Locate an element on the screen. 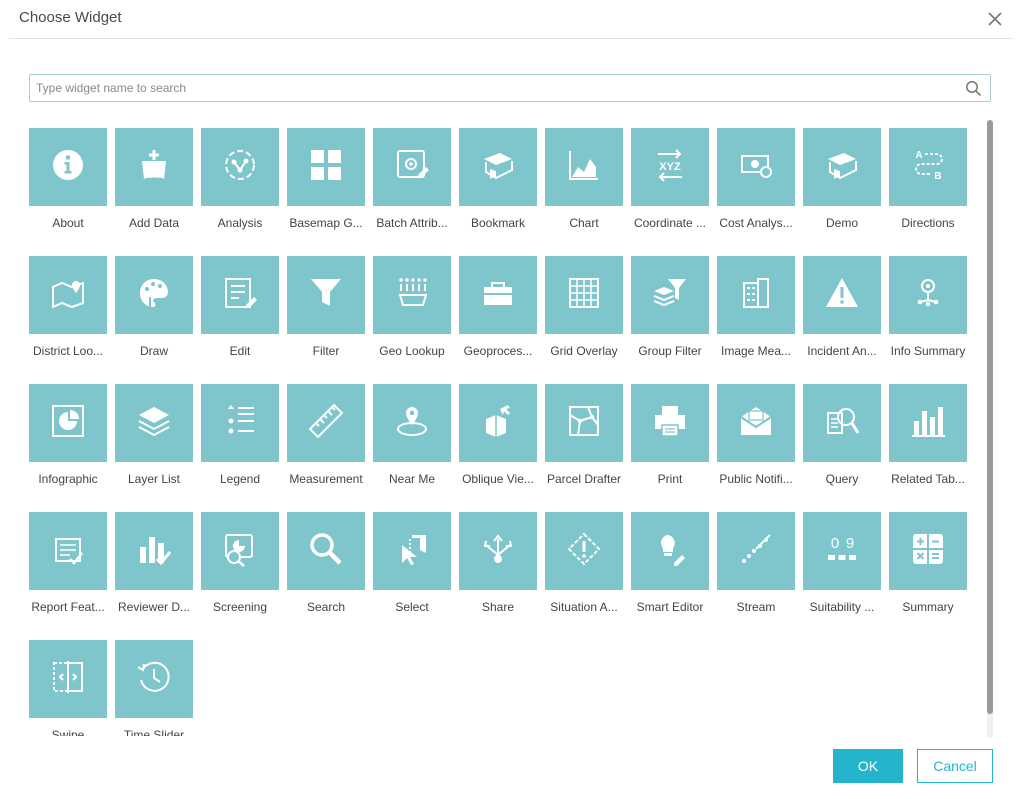  widget-item: Select is located at coordinates (412, 563).